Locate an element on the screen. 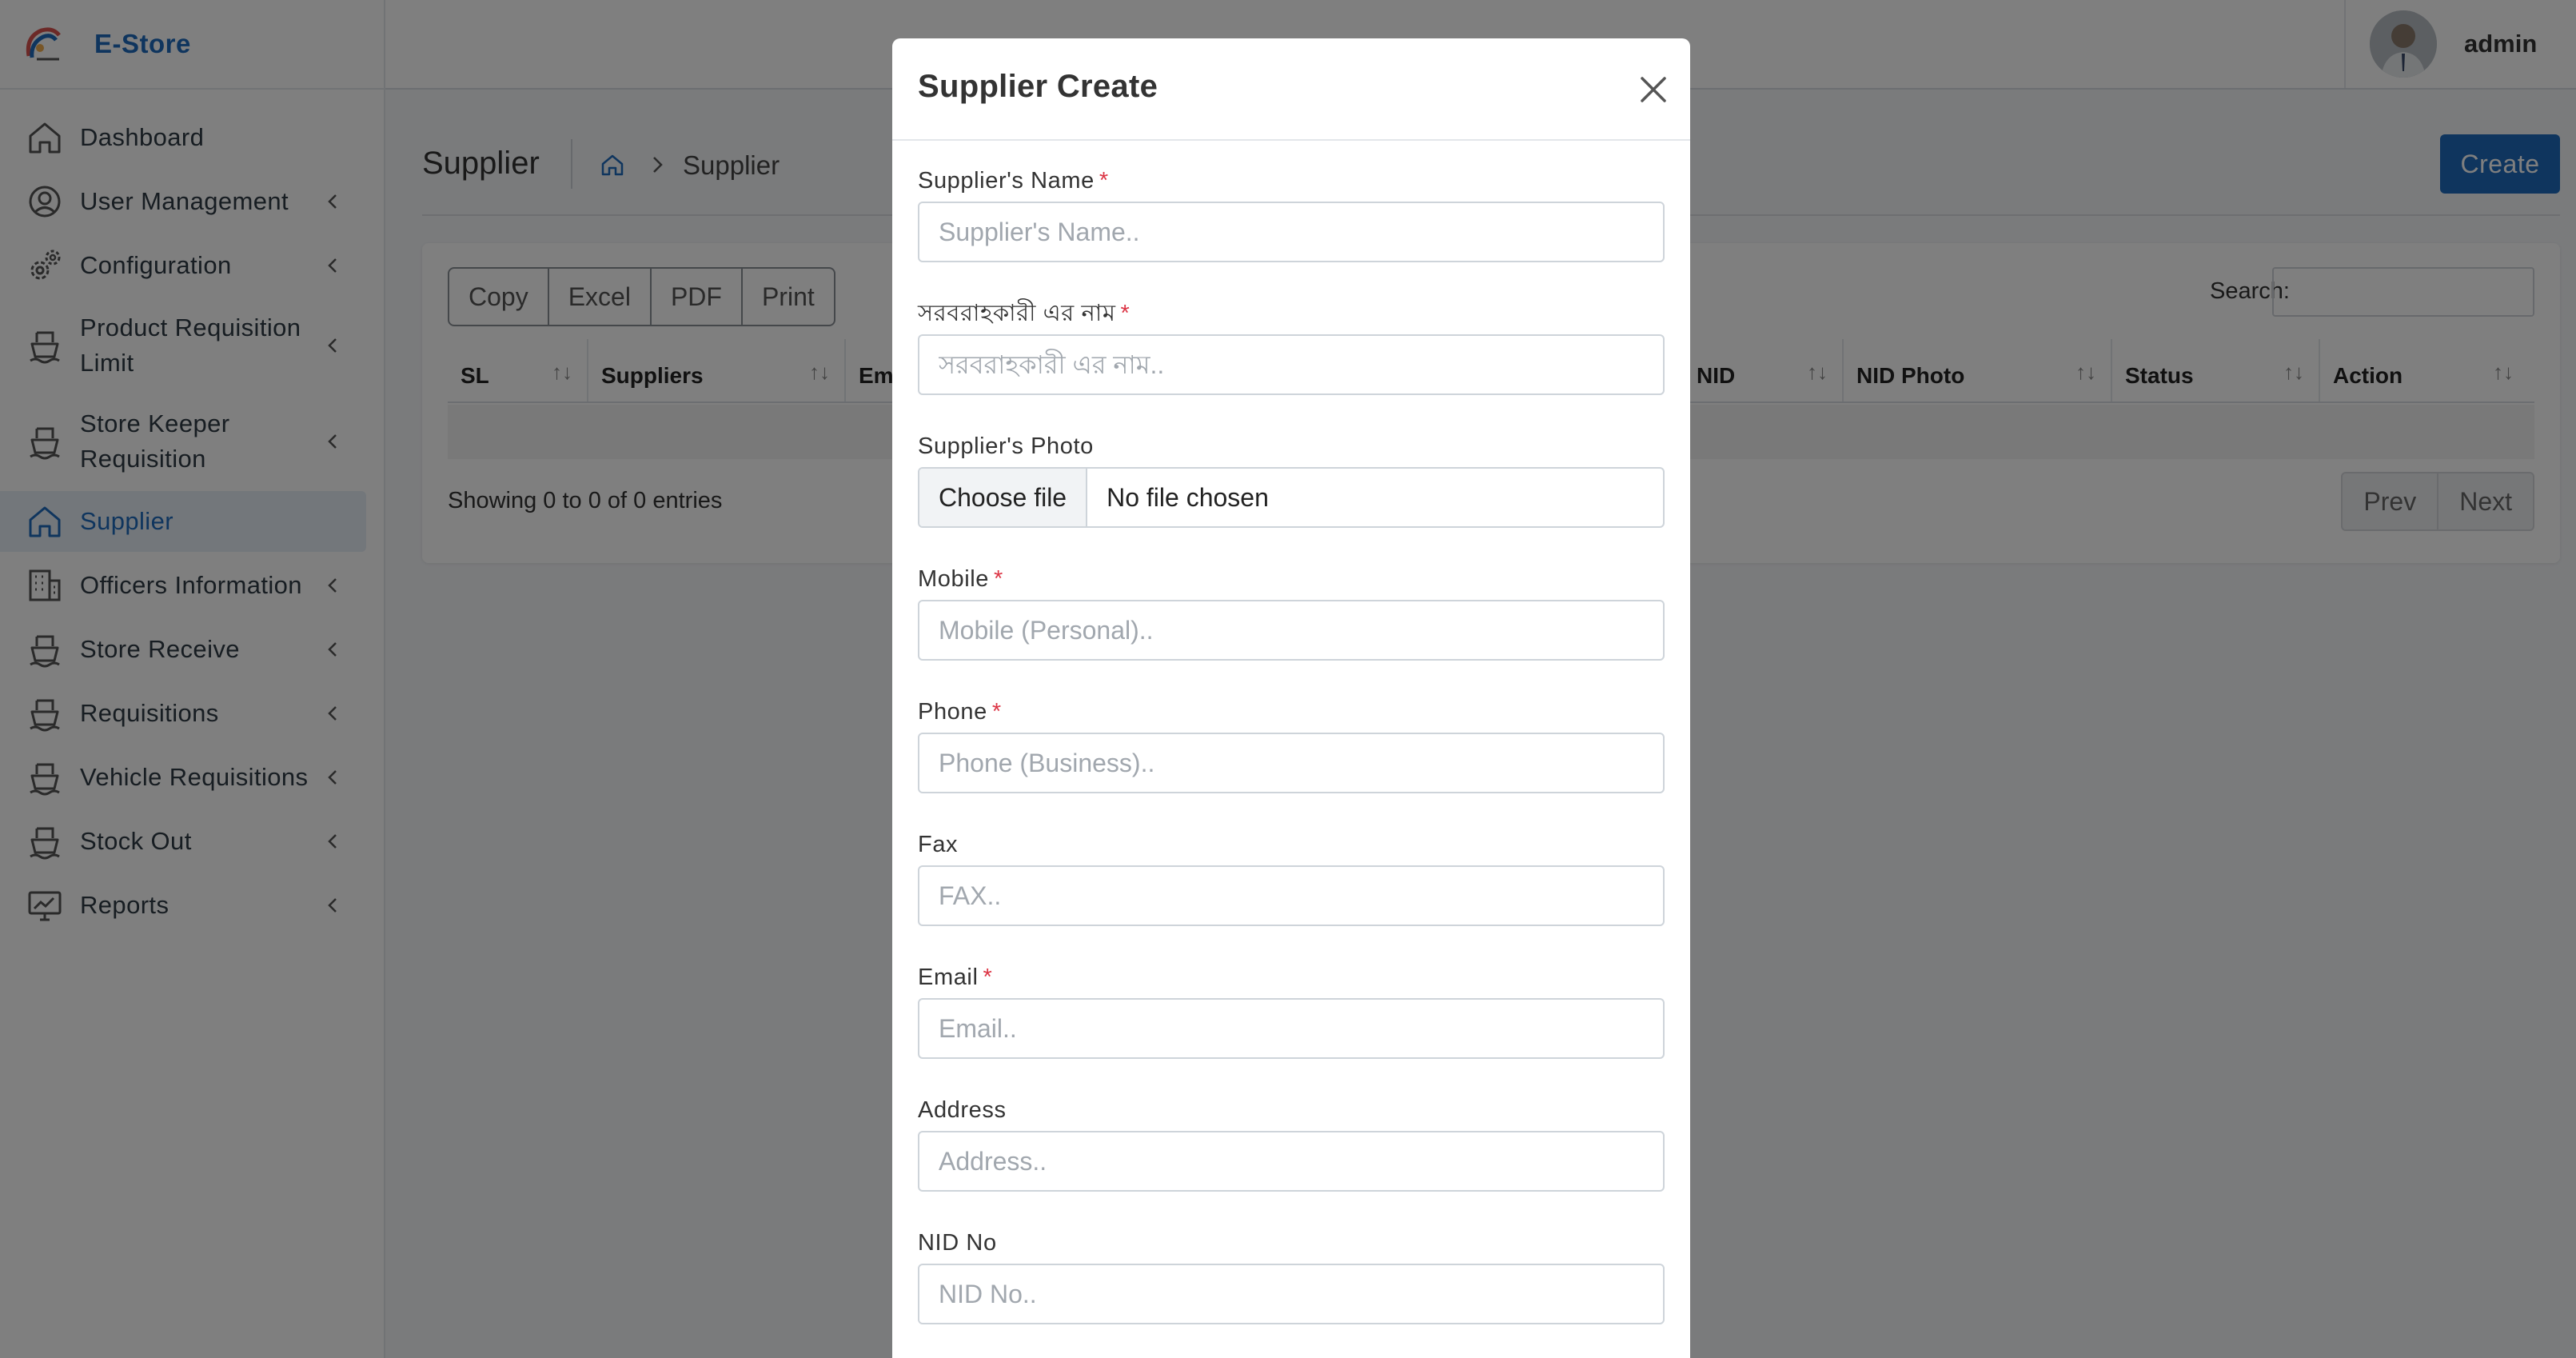 The height and width of the screenshot is (1358, 2576). field-label-text: Fax is located at coordinates (938, 845).